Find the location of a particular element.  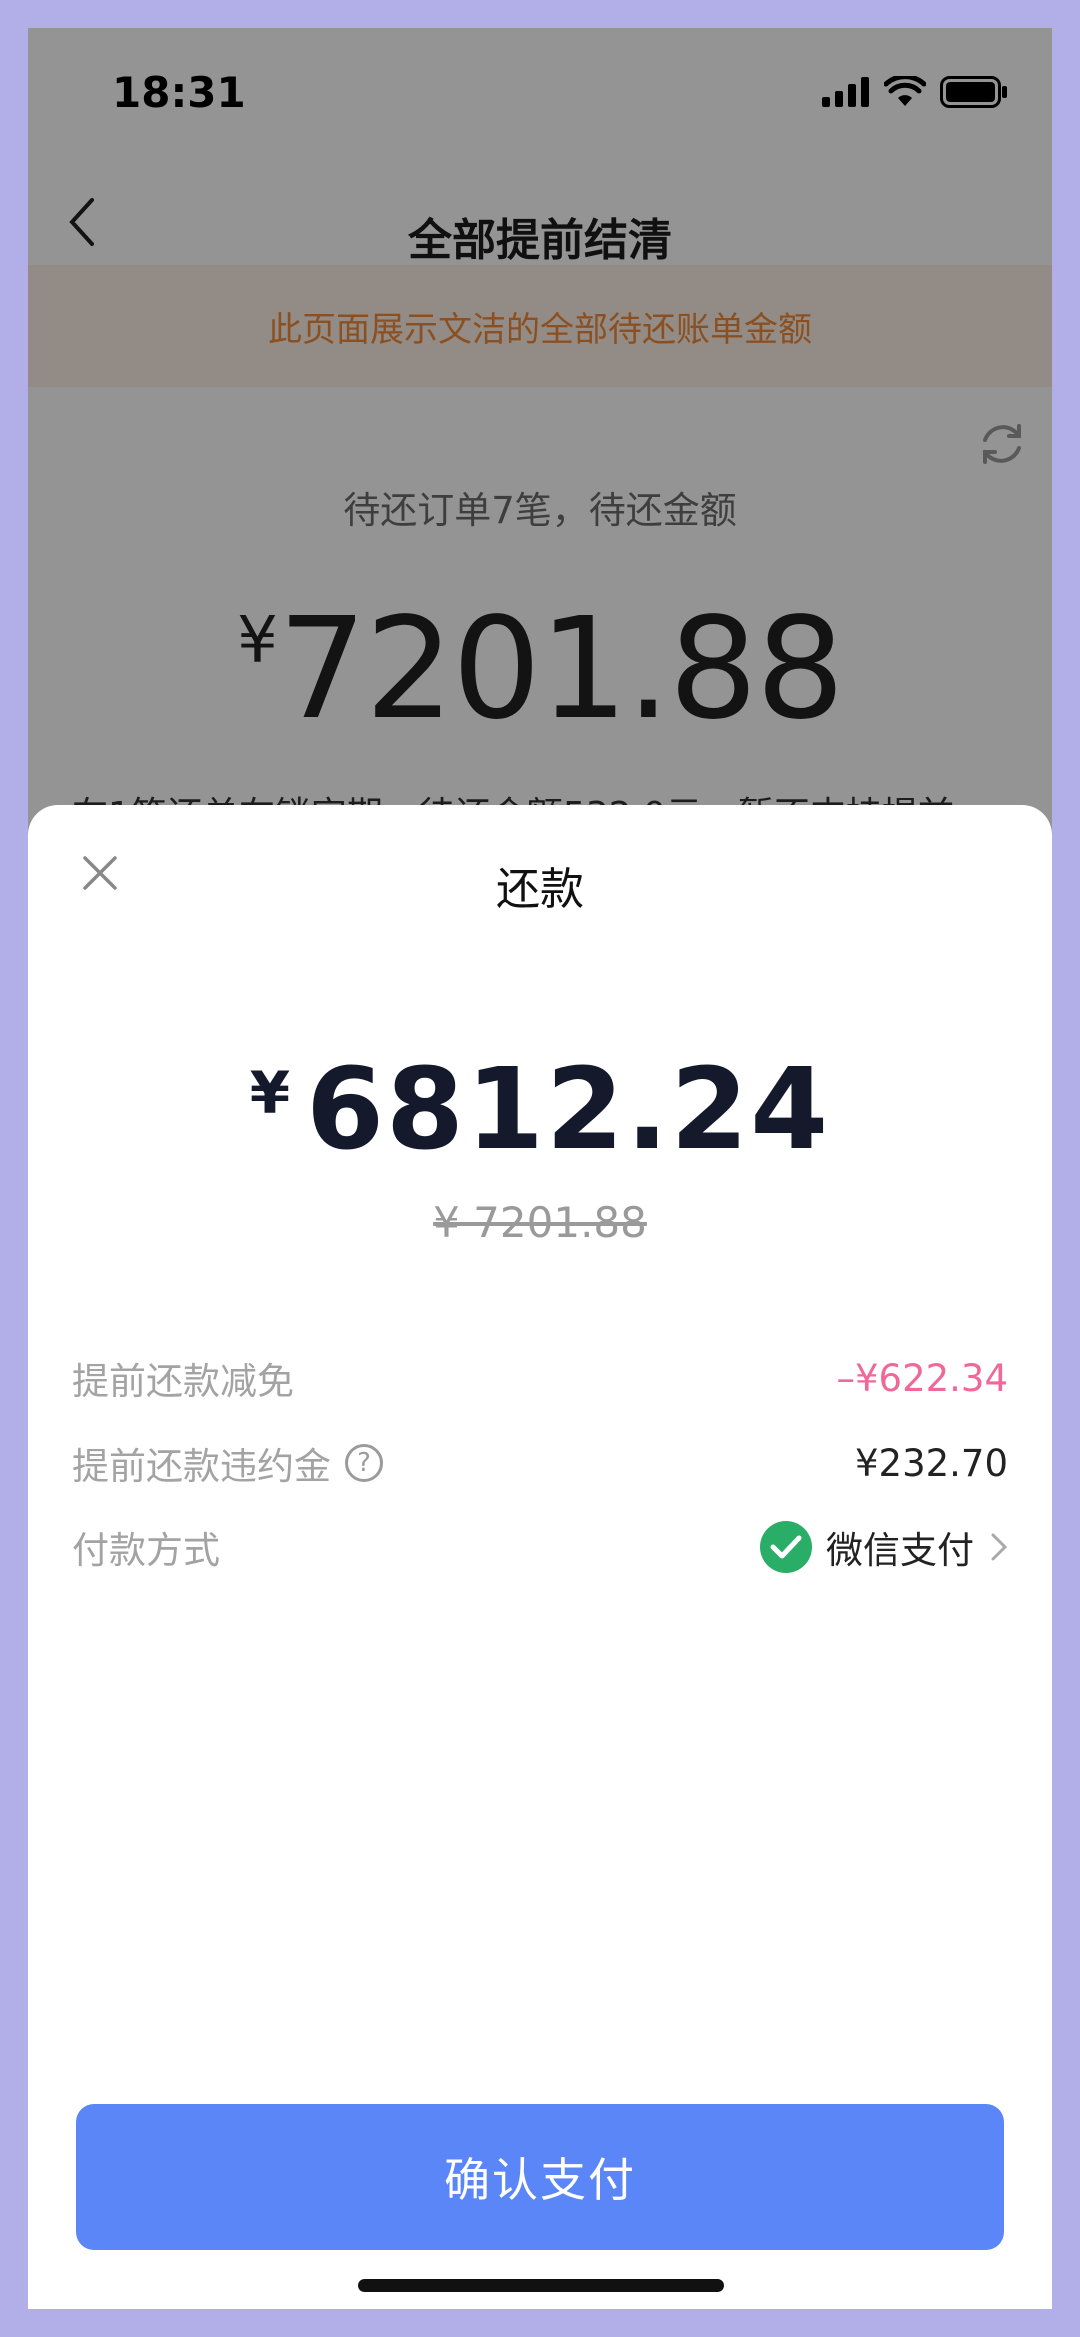

payment-amount: ¥6812.24 is located at coordinates (540, 1110).